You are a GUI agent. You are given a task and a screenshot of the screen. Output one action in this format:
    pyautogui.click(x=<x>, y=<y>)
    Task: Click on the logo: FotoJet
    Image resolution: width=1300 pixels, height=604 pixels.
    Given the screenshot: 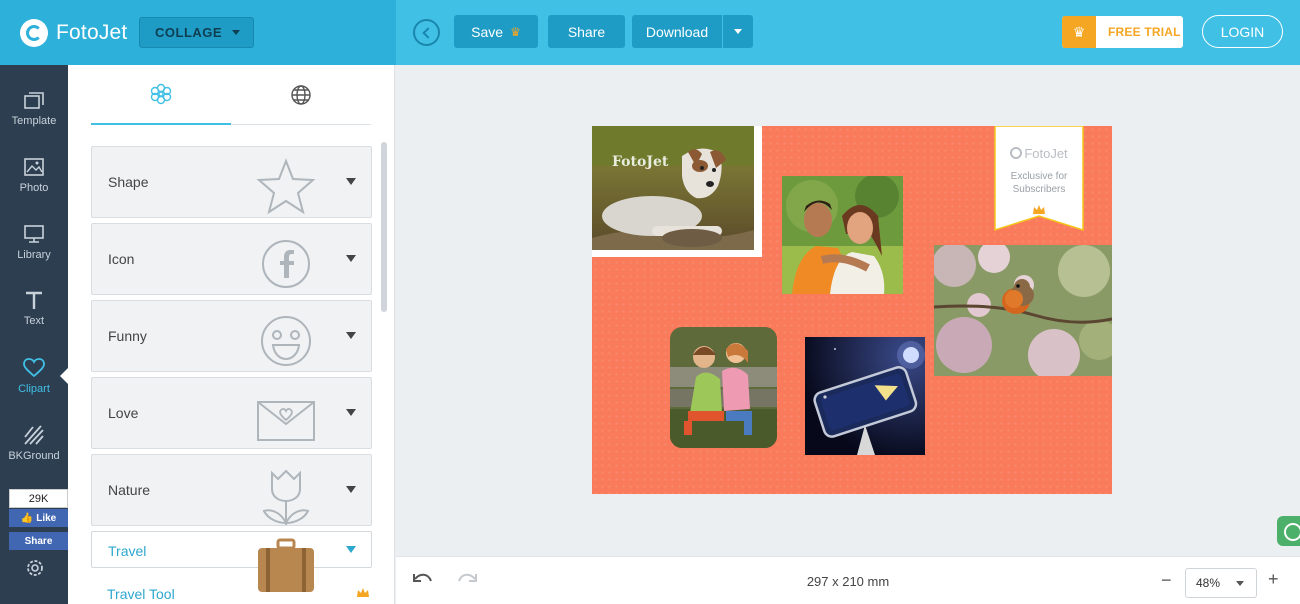 What is the action you would take?
    pyautogui.click(x=73, y=33)
    